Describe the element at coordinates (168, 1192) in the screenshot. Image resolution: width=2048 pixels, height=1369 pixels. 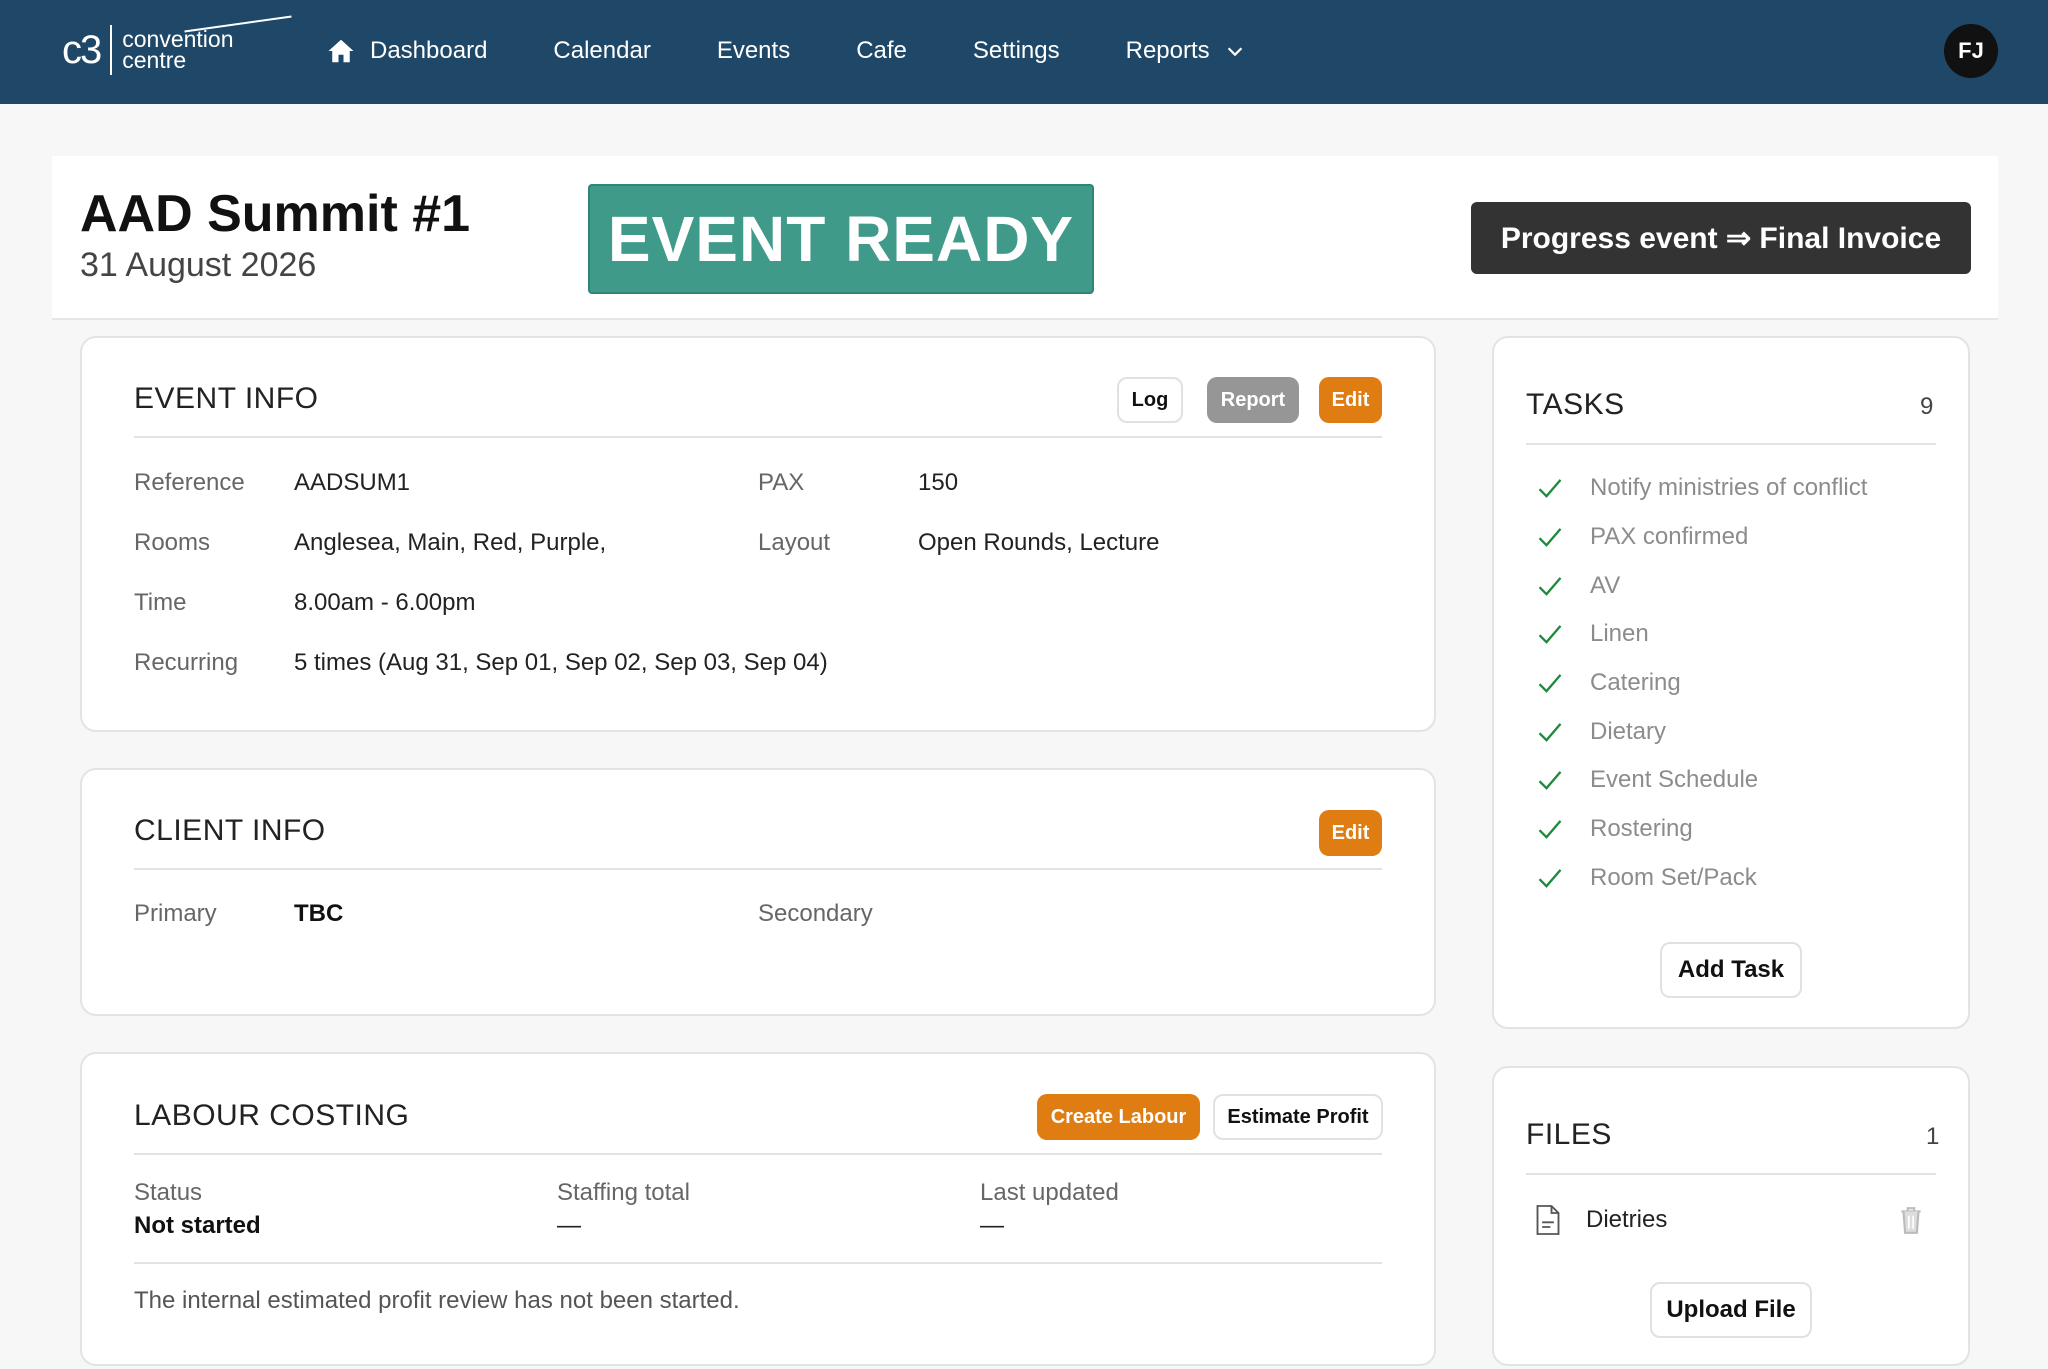
I see `labour-status-label: Status` at that location.